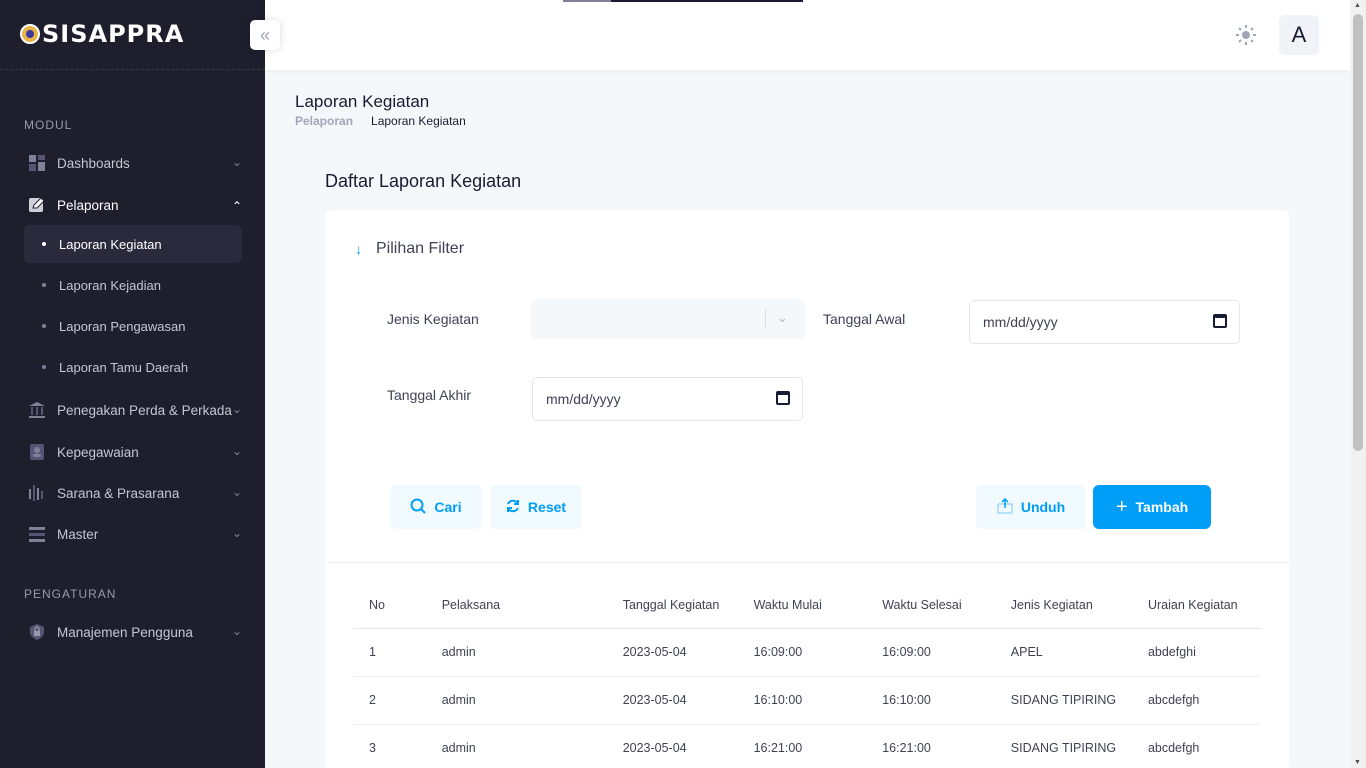  Describe the element at coordinates (37, 534) in the screenshot. I see `menu-icon` at that location.